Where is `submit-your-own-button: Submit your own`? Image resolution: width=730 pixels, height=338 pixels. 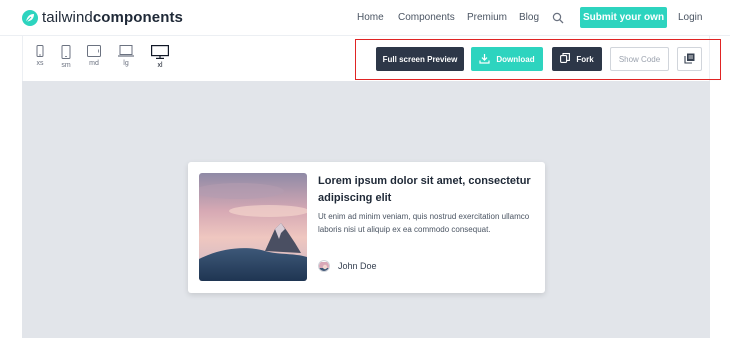 submit-your-own-button: Submit your own is located at coordinates (623, 17).